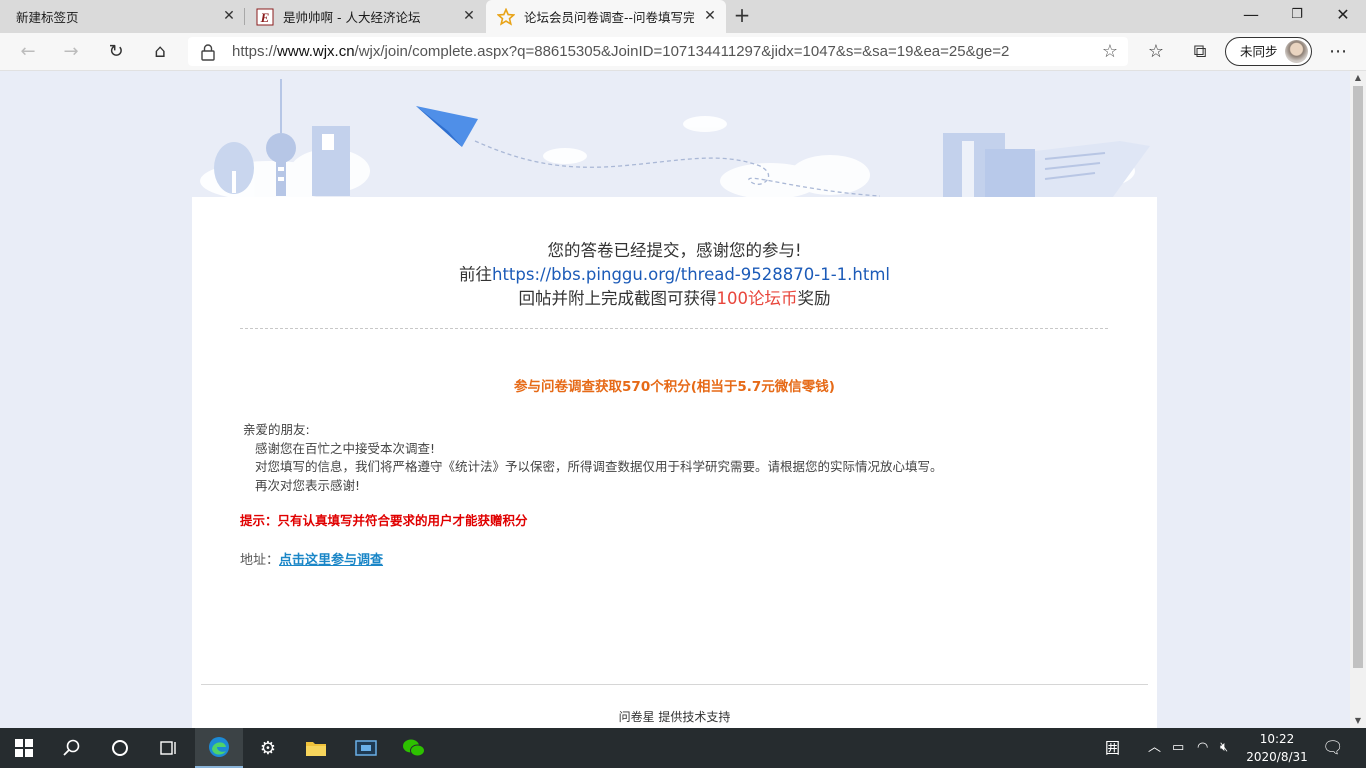 Image resolution: width=1366 pixels, height=768 pixels. Describe the element at coordinates (1110, 51) in the screenshot. I see `favorite-star-icon: ☆` at that location.